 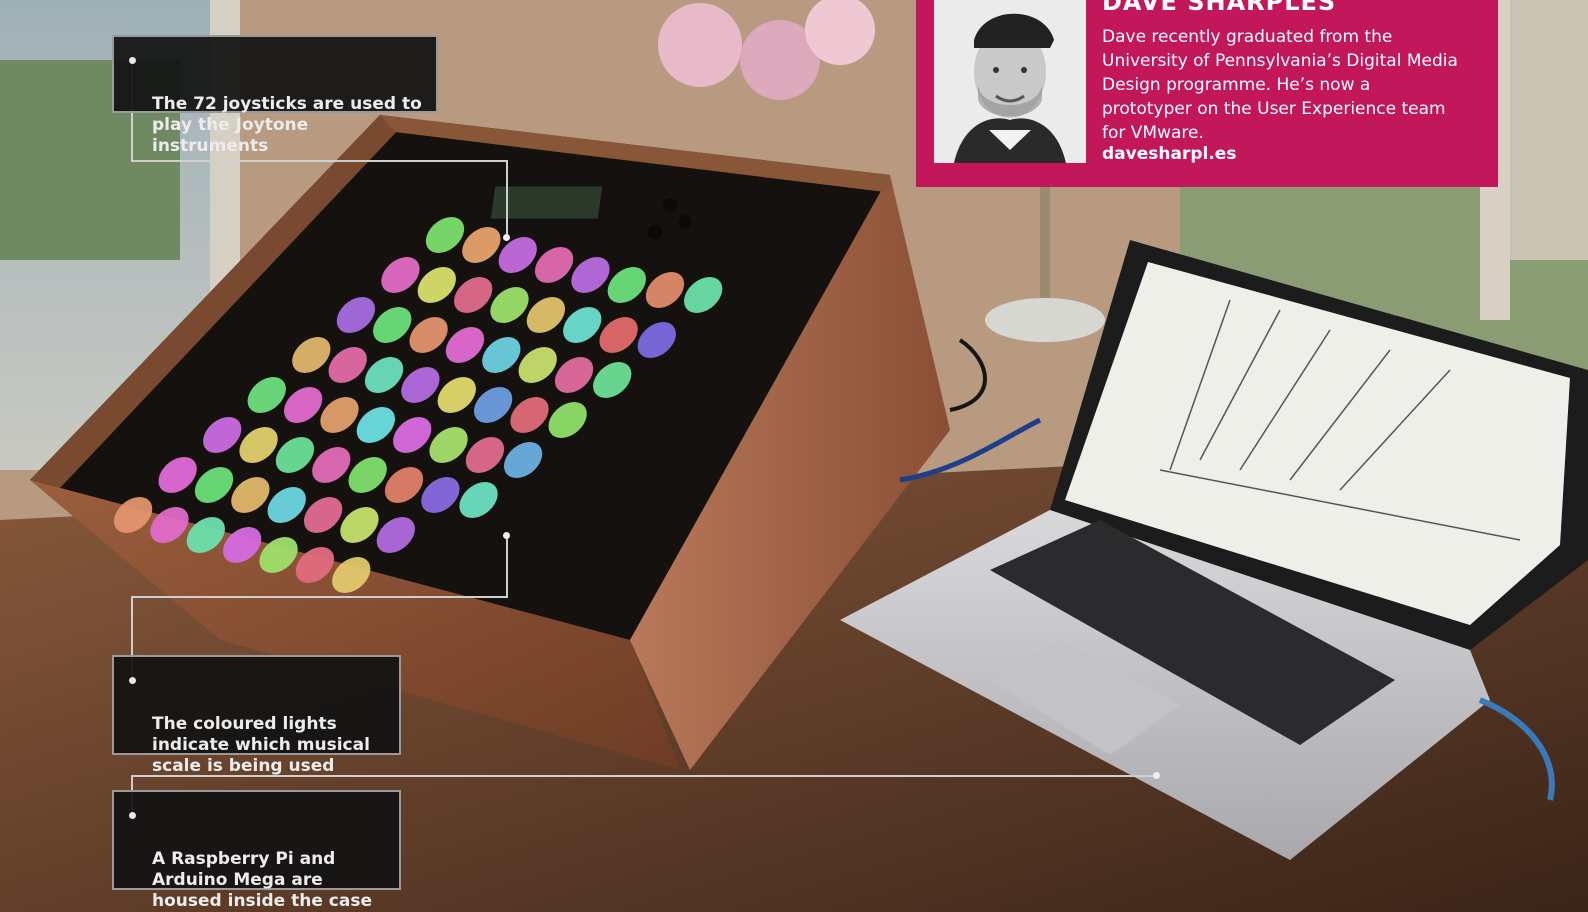 I want to click on leader-dot-hardware, so click(x=1156, y=775).